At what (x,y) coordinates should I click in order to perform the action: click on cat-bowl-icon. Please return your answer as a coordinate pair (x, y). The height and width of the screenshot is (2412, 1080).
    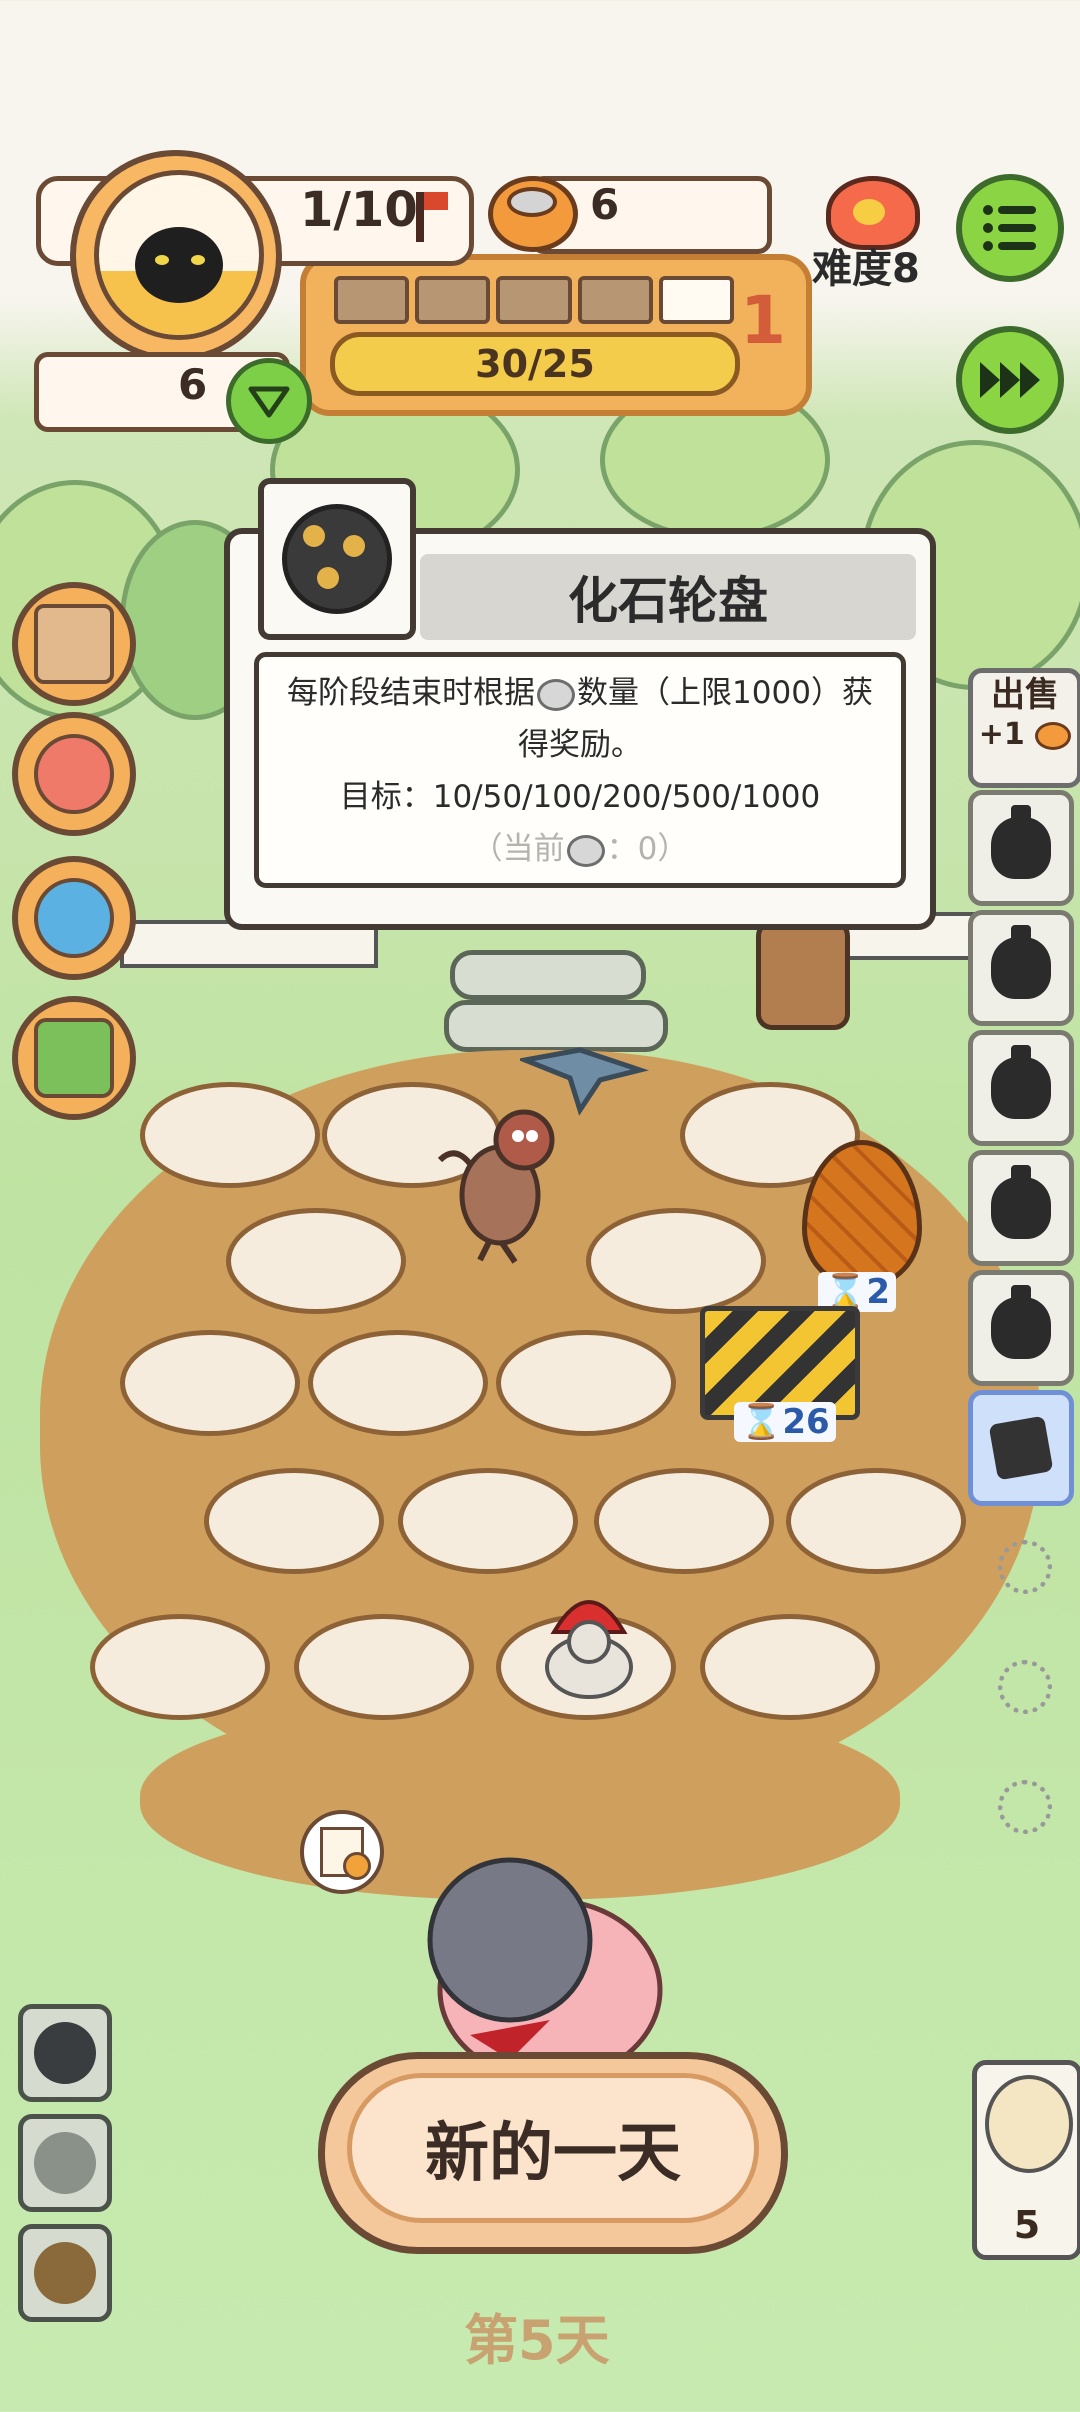
    Looking at the image, I should click on (74, 774).